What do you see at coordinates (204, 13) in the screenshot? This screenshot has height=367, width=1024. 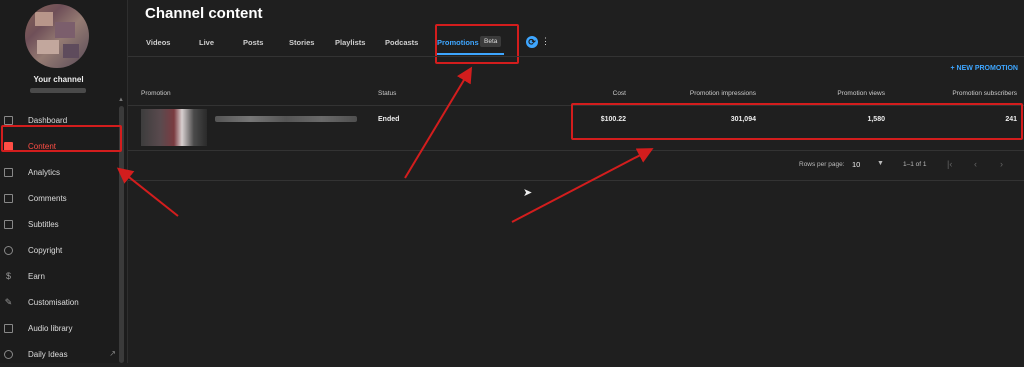 I see `page-title: Channel content` at bounding box center [204, 13].